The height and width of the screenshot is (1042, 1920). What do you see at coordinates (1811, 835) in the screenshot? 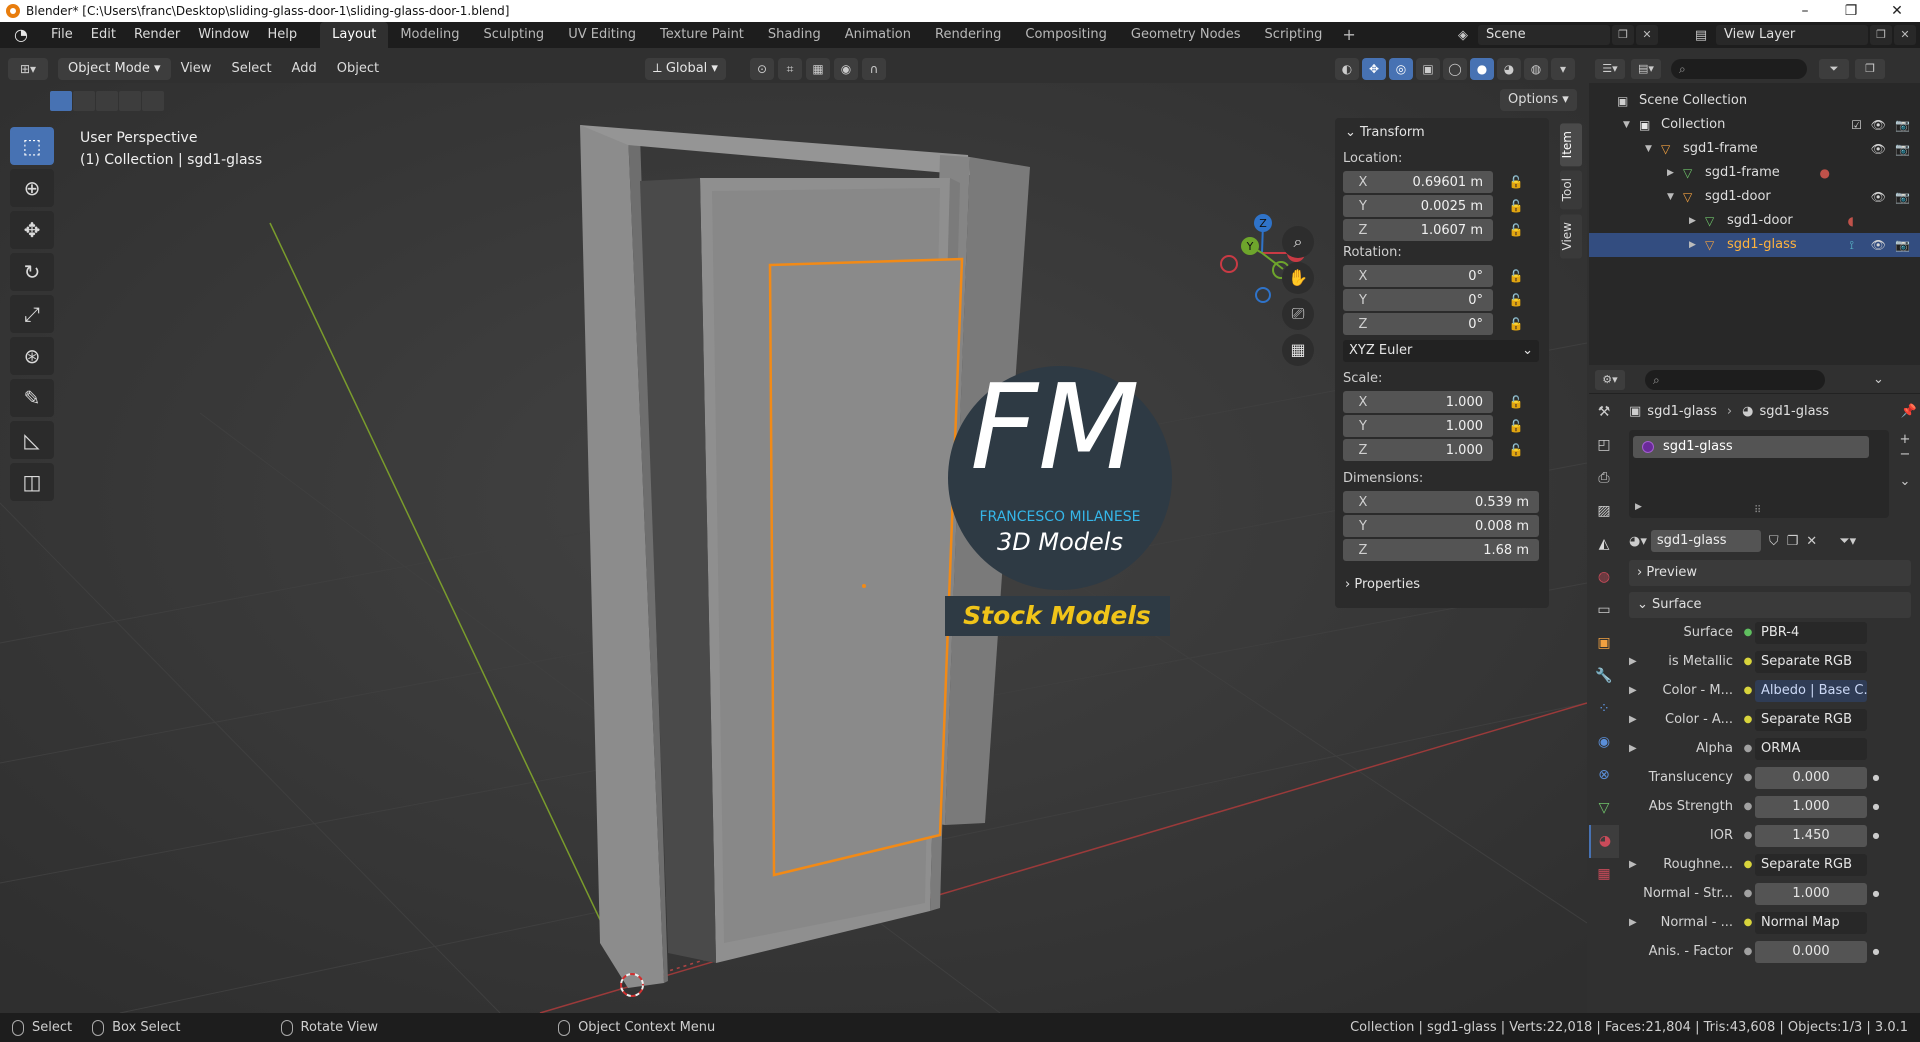
I see `surface-input-value: 1.450` at bounding box center [1811, 835].